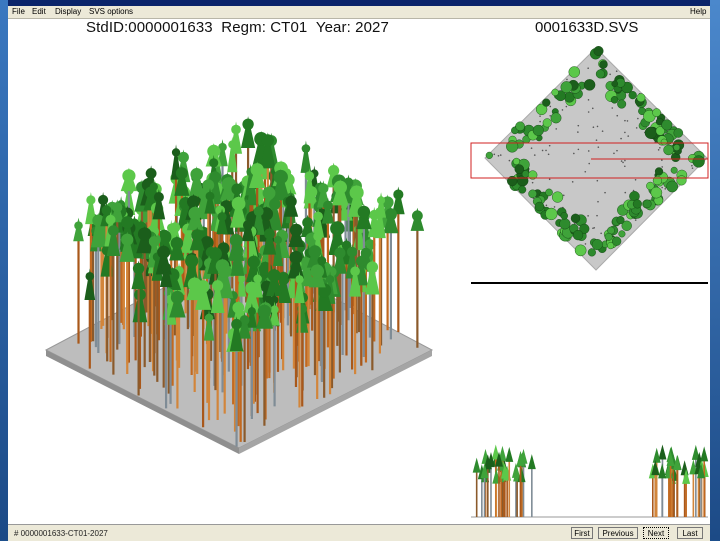  Describe the element at coordinates (590, 481) in the screenshot. I see `profile-view` at that location.